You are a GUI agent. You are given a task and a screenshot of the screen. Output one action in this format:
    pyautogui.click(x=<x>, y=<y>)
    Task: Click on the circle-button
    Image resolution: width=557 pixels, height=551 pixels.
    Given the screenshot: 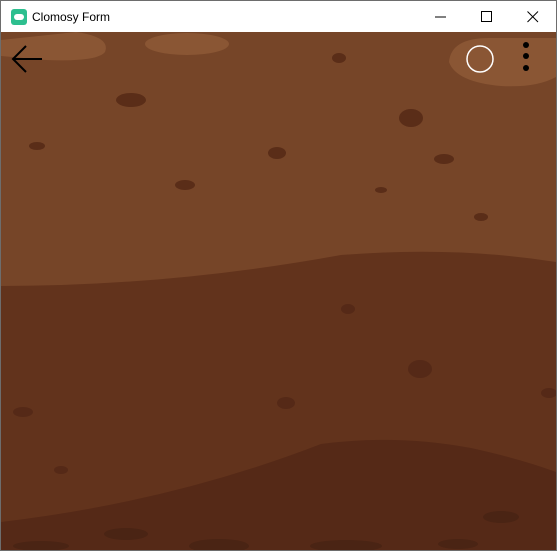 What is the action you would take?
    pyautogui.click(x=480, y=59)
    